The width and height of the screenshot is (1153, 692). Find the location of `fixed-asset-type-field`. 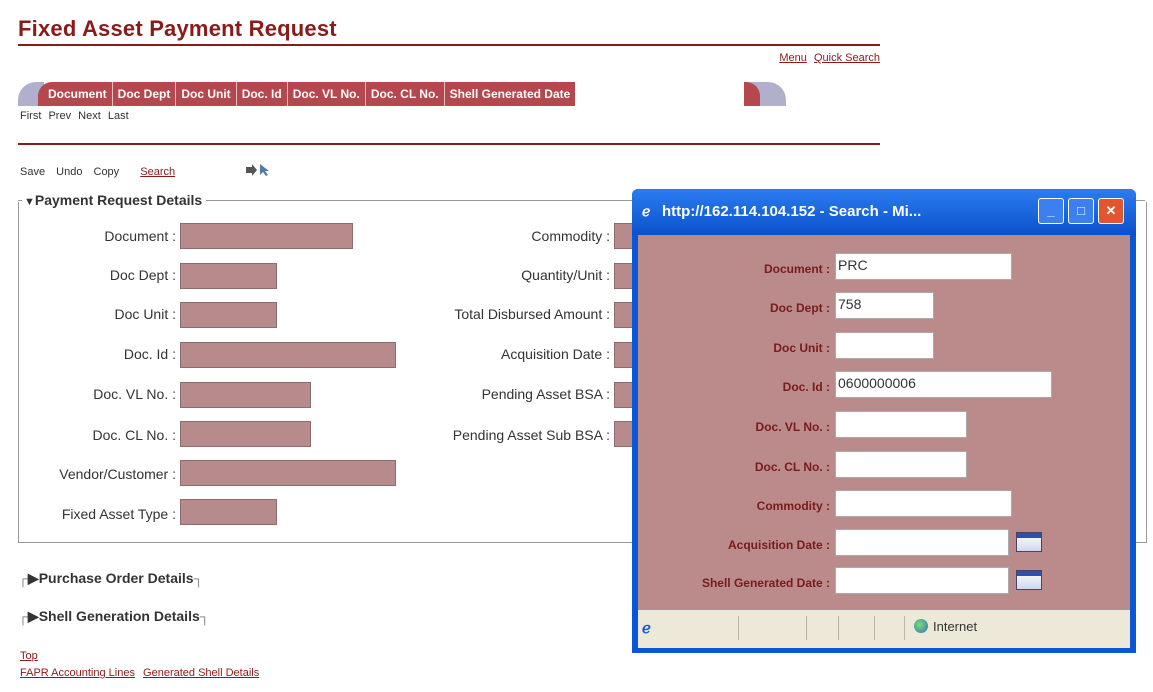

fixed-asset-type-field is located at coordinates (228, 512).